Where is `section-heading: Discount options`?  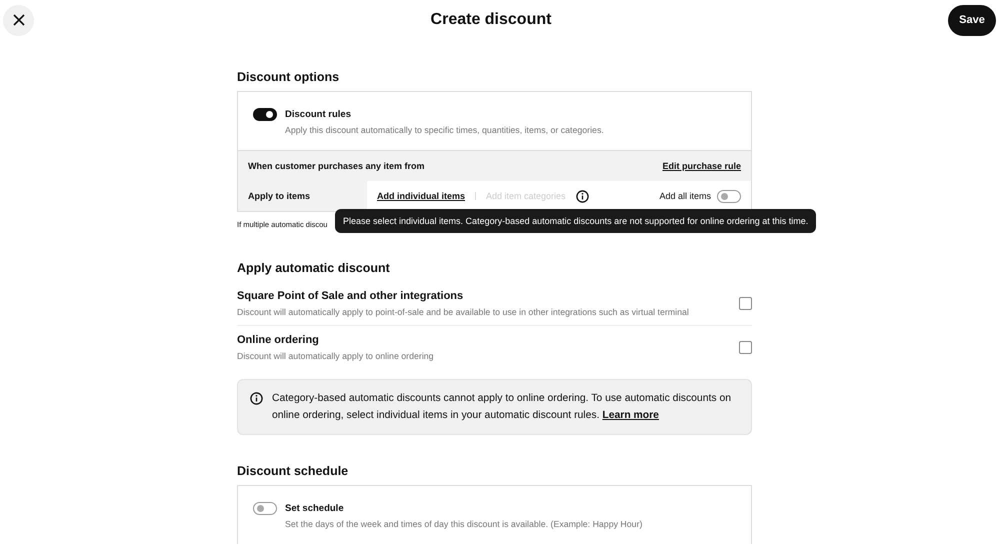
section-heading: Discount options is located at coordinates (288, 77).